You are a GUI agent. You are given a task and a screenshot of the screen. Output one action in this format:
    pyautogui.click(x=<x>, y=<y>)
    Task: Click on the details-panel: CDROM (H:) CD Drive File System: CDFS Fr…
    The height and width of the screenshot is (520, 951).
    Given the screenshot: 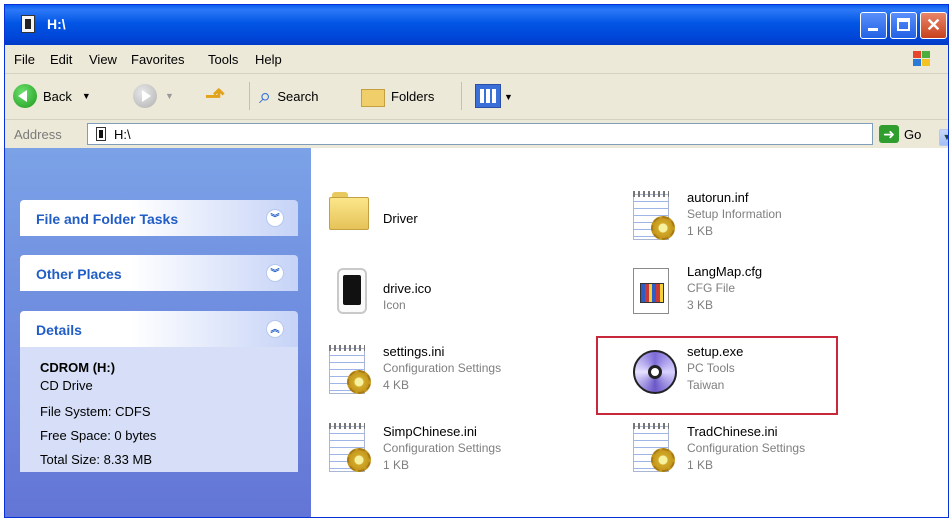 What is the action you would take?
    pyautogui.click(x=159, y=409)
    